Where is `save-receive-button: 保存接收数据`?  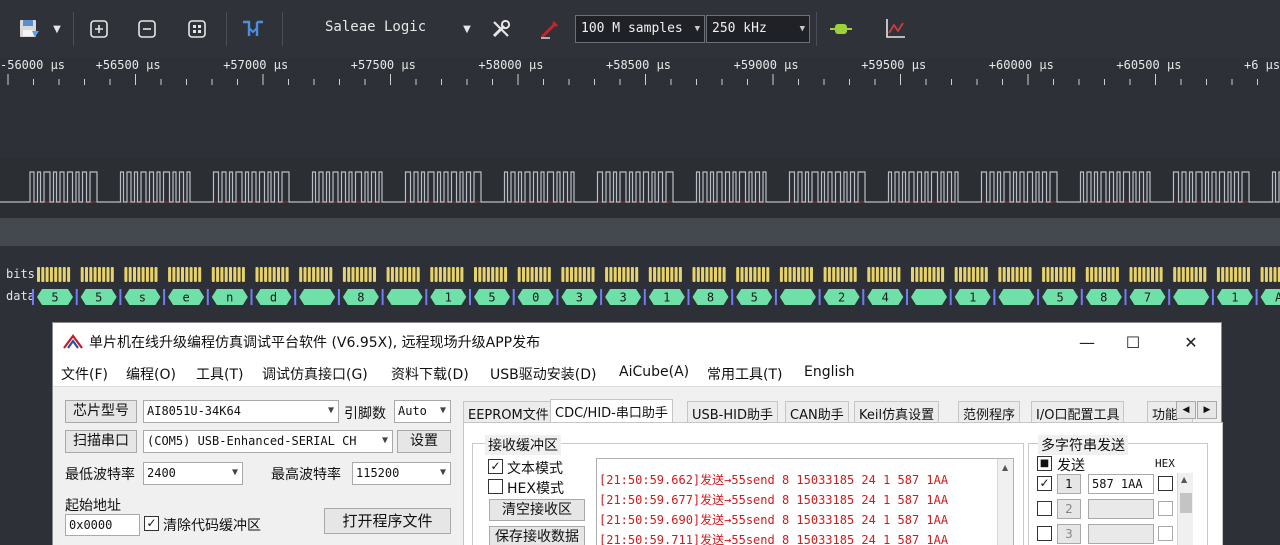
save-receive-button: 保存接收数据 is located at coordinates (537, 535).